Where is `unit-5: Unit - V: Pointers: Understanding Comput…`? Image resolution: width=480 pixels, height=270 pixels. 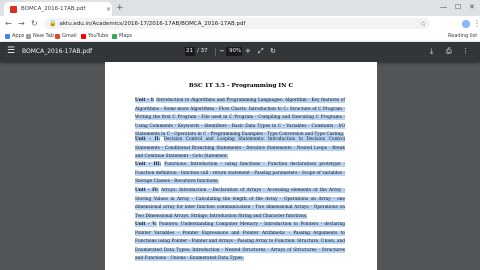
unit-5: Unit - V: Pointers: Understanding Comput… is located at coordinates (240, 242).